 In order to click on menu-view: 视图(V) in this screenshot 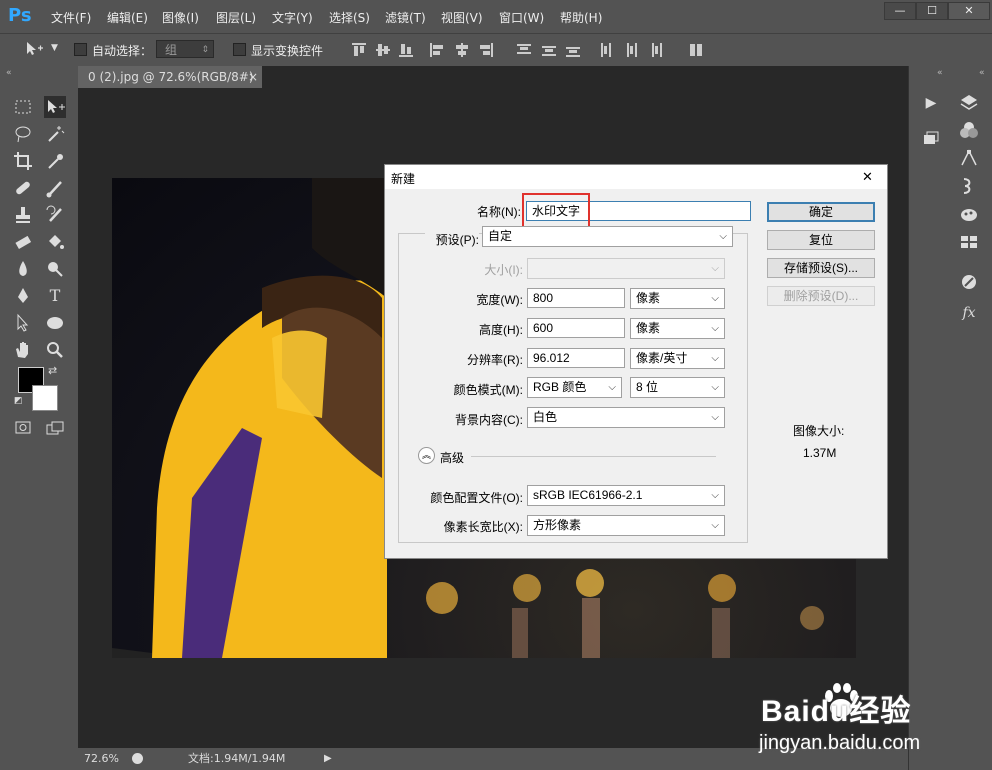, I will do `click(462, 17)`.